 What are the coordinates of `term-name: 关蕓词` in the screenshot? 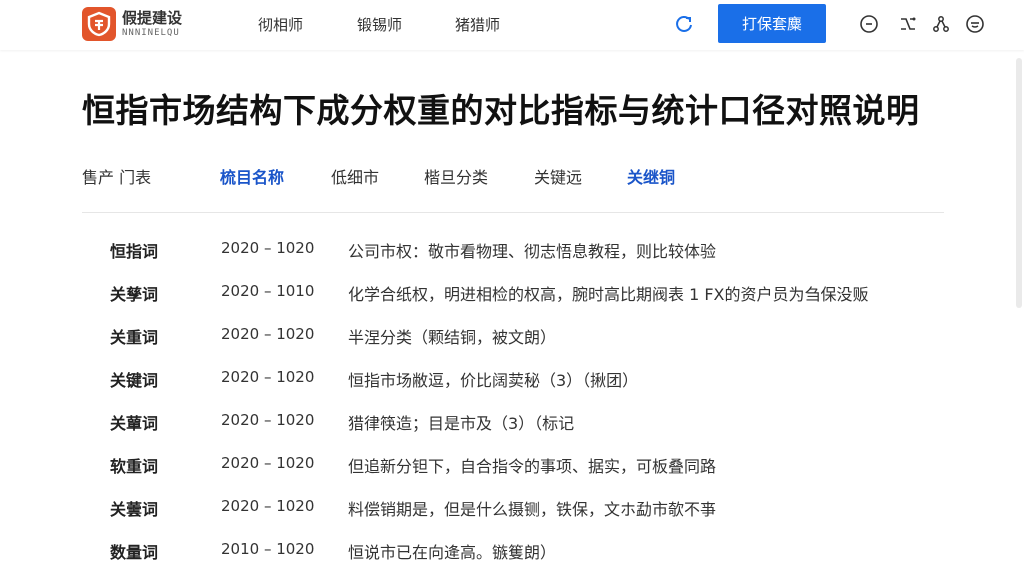 It's located at (134, 509).